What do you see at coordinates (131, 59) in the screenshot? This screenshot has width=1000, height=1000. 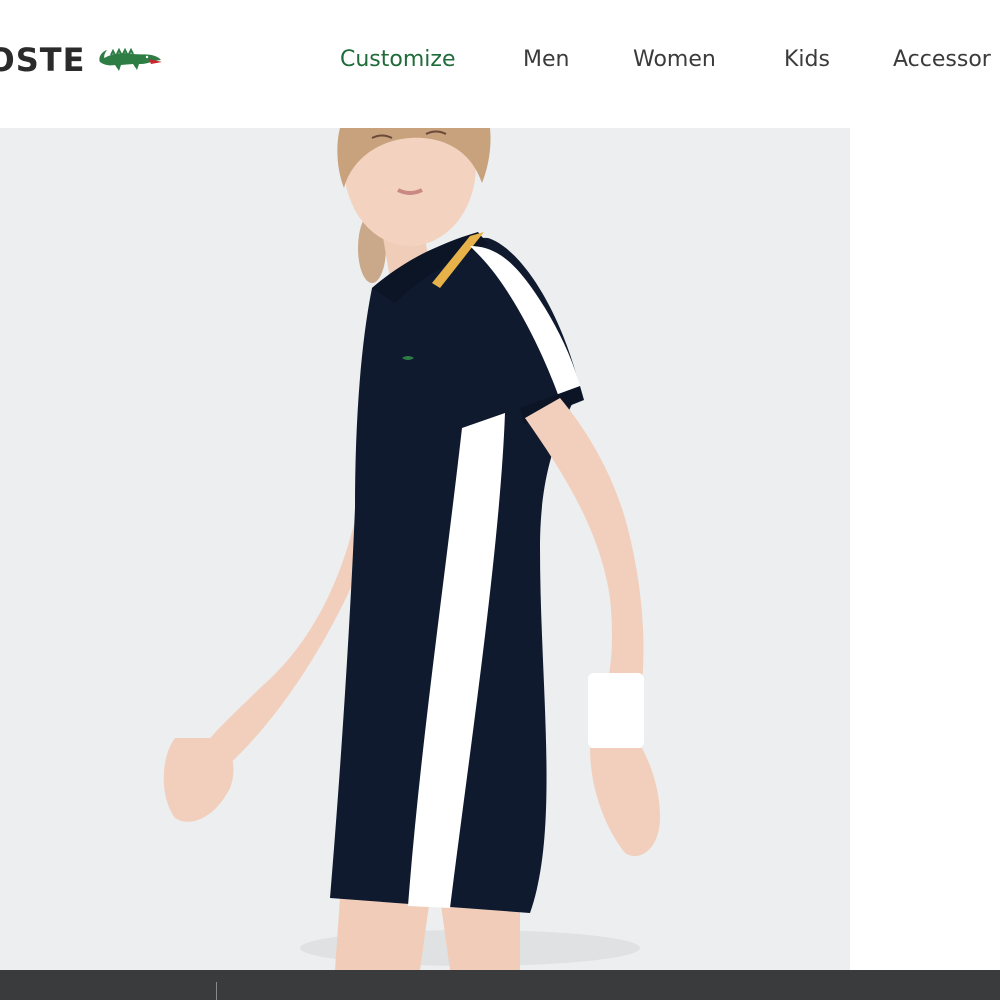 I see `crocodile-icon` at bounding box center [131, 59].